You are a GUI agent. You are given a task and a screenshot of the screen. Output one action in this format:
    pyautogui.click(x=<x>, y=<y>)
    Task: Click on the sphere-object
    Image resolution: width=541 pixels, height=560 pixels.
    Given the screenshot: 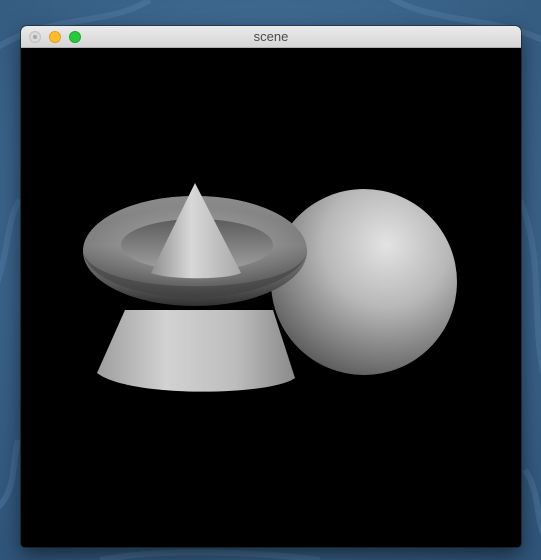 What is the action you would take?
    pyautogui.click(x=364, y=282)
    